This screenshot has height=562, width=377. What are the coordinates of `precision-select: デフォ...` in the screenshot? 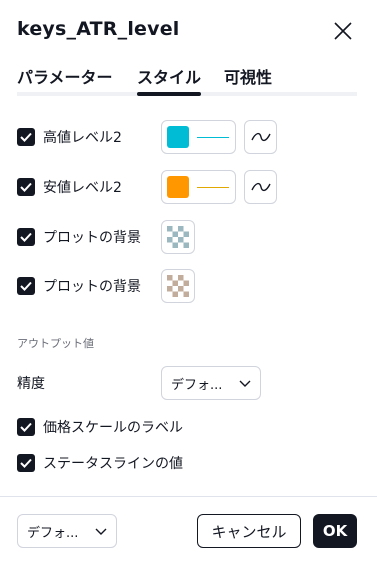 It's located at (211, 383).